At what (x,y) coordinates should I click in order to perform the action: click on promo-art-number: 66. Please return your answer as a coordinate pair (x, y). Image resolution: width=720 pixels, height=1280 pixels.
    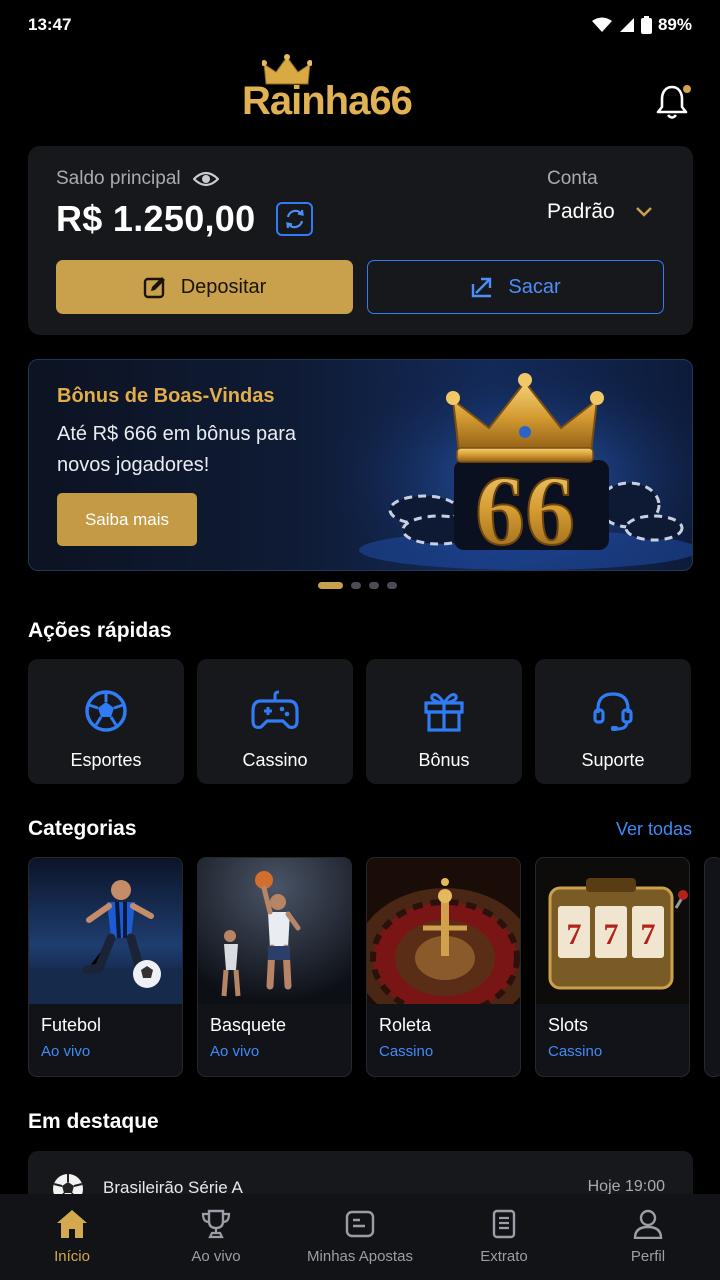
    Looking at the image, I should click on (525, 510).